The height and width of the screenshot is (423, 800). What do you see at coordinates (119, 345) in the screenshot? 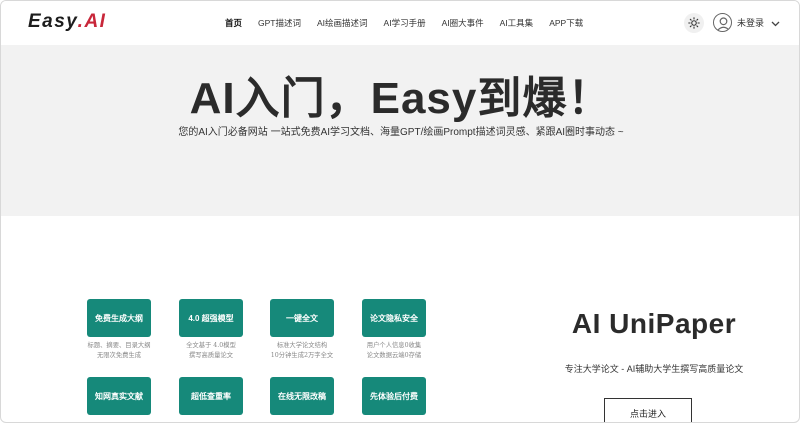
I see `feature-desc-line: 标题、摘要、目录大纲` at bounding box center [119, 345].